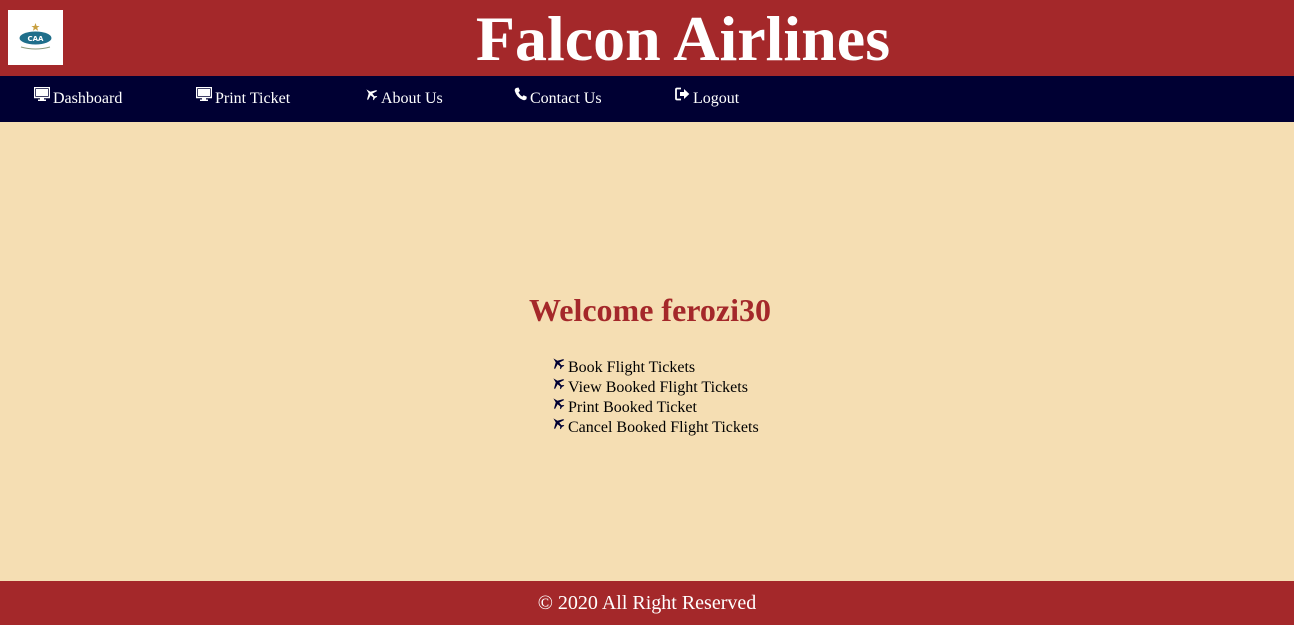  I want to click on nav-print-ticket-label: Print Ticket, so click(253, 98).